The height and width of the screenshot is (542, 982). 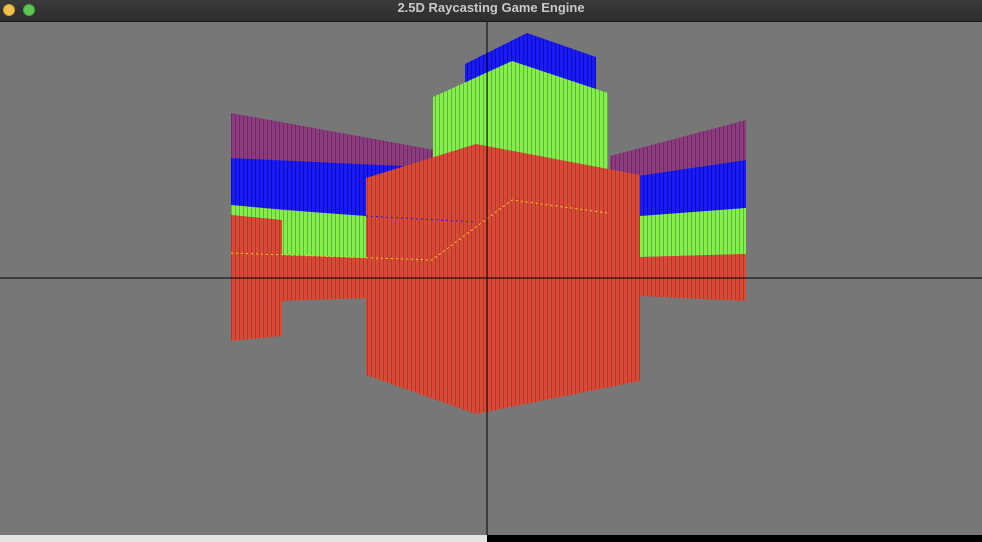 I want to click on window-title: 2.5D Raycasting Game Engine, so click(x=491, y=7).